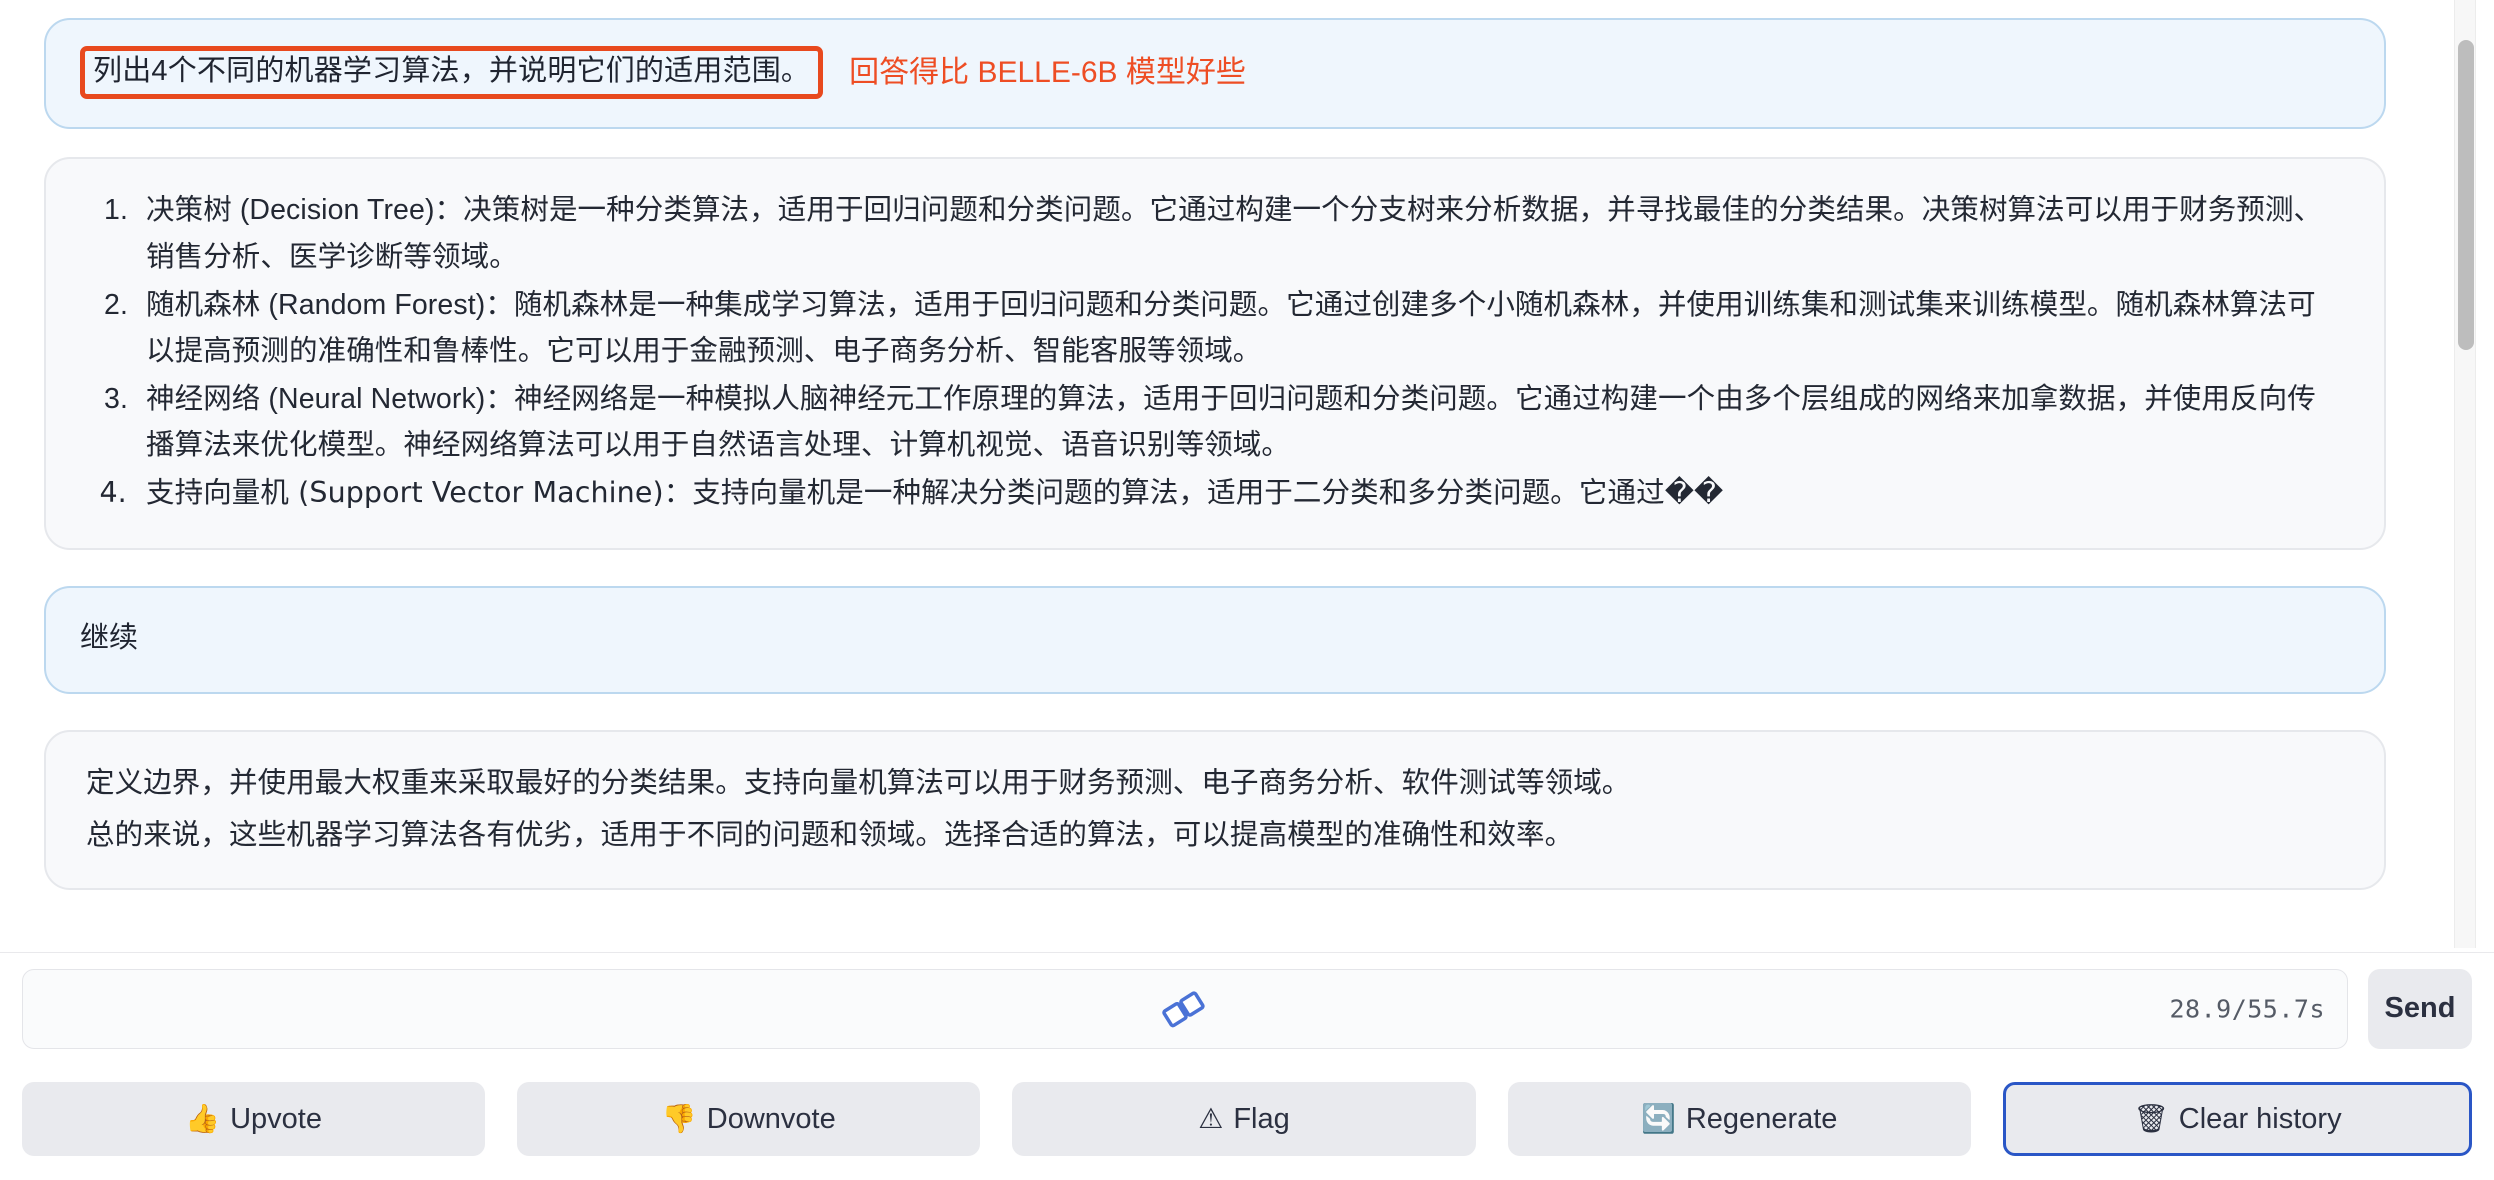 The image size is (2494, 1180). What do you see at coordinates (771, 1118) in the screenshot?
I see `downvote-button-label: Downvote` at bounding box center [771, 1118].